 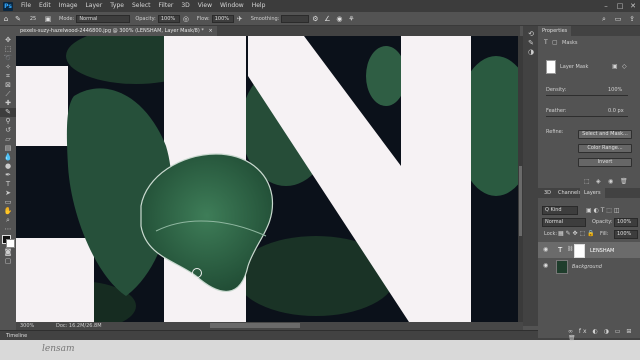 What do you see at coordinates (564, 222) in the screenshot?
I see `blend-mode-dropdown: Normal` at bounding box center [564, 222].